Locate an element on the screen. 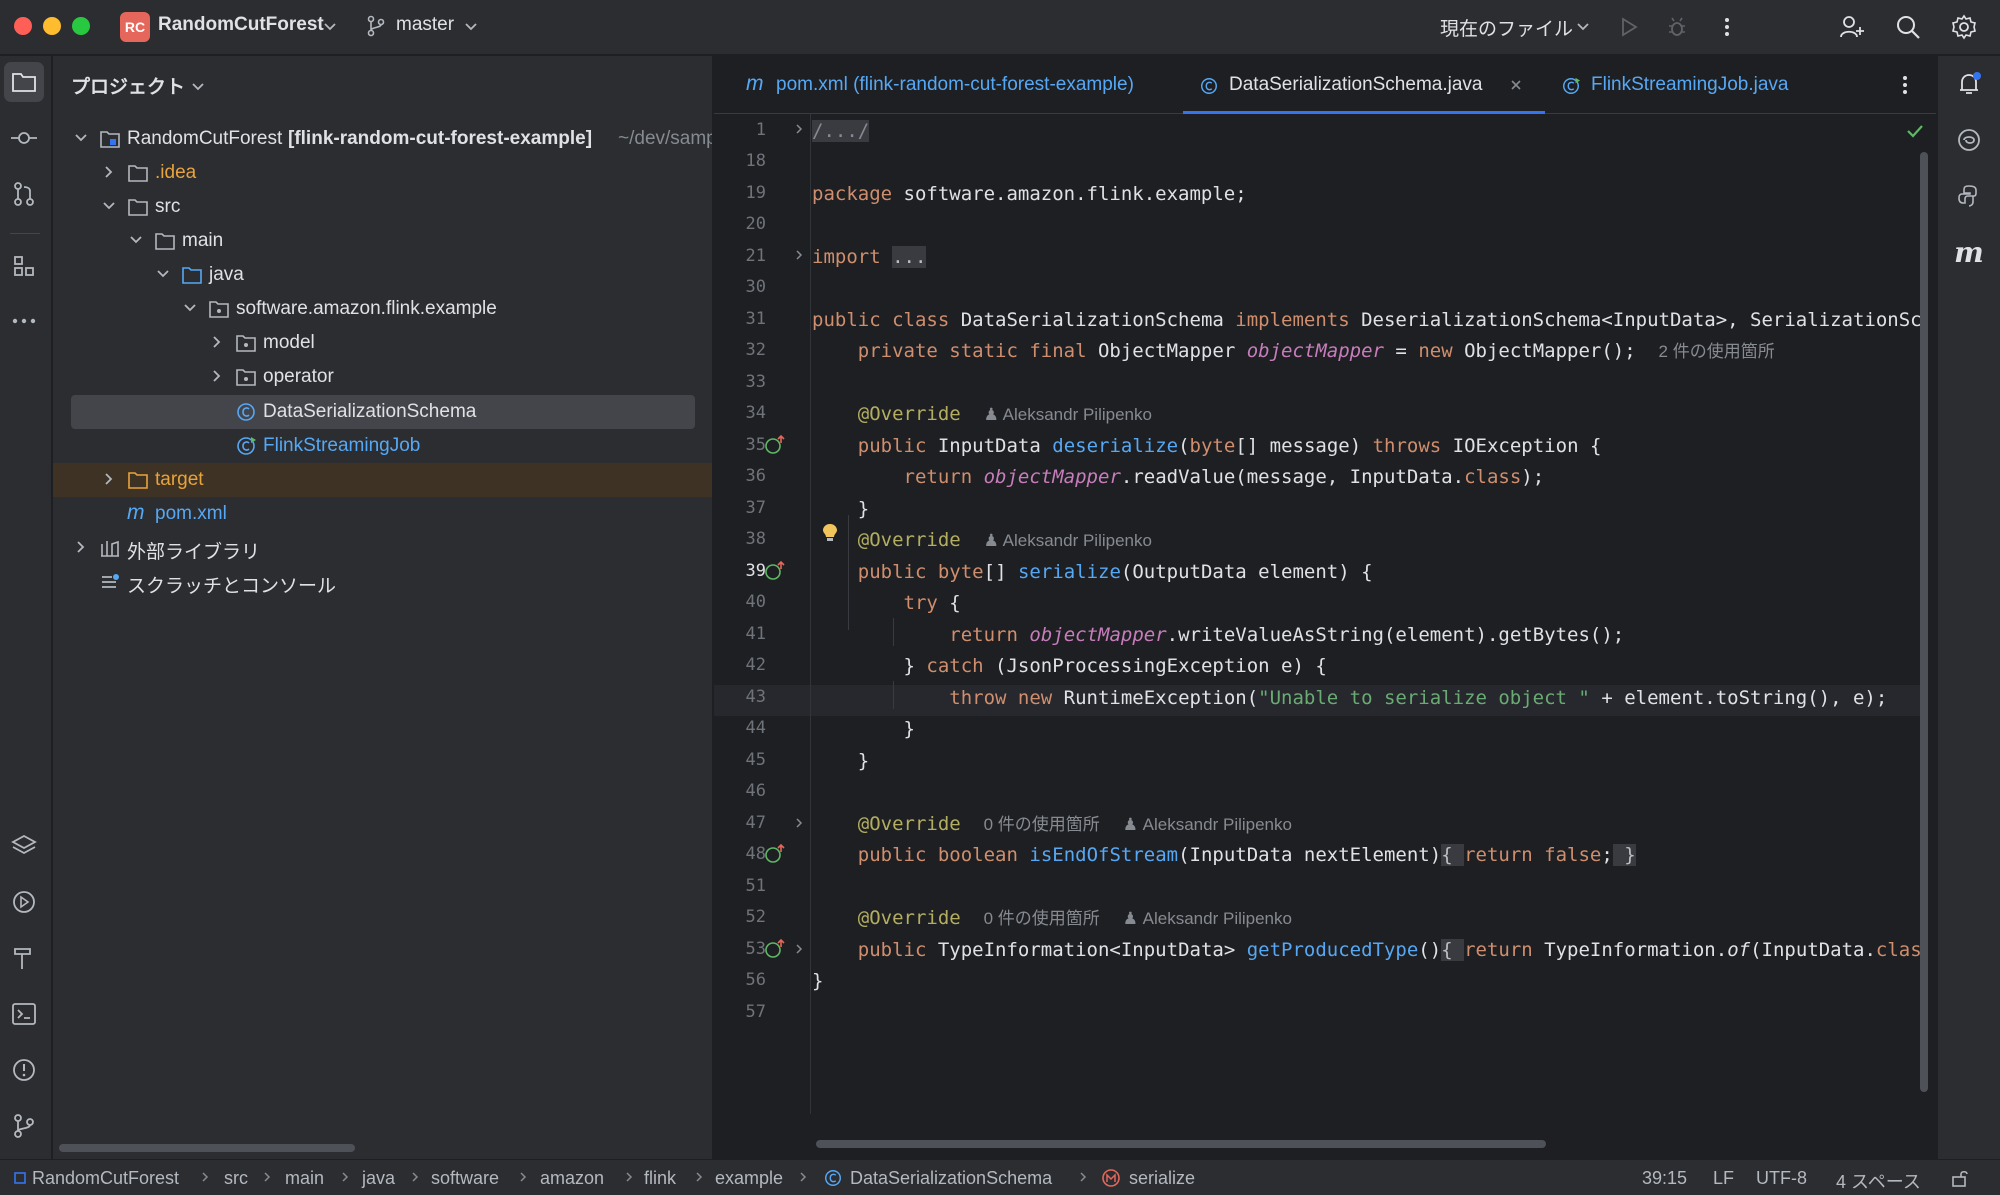  usages-hint: 2 件の使用箇所 is located at coordinates (1717, 351).